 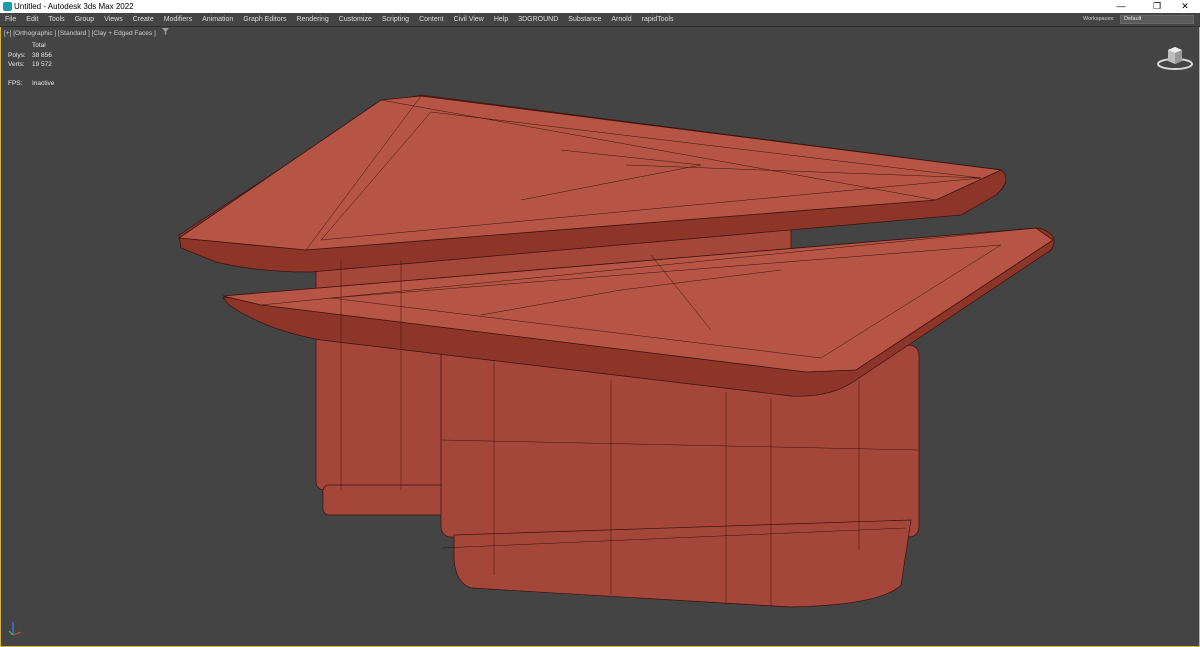 I want to click on menu-item-views: Views, so click(x=113, y=19).